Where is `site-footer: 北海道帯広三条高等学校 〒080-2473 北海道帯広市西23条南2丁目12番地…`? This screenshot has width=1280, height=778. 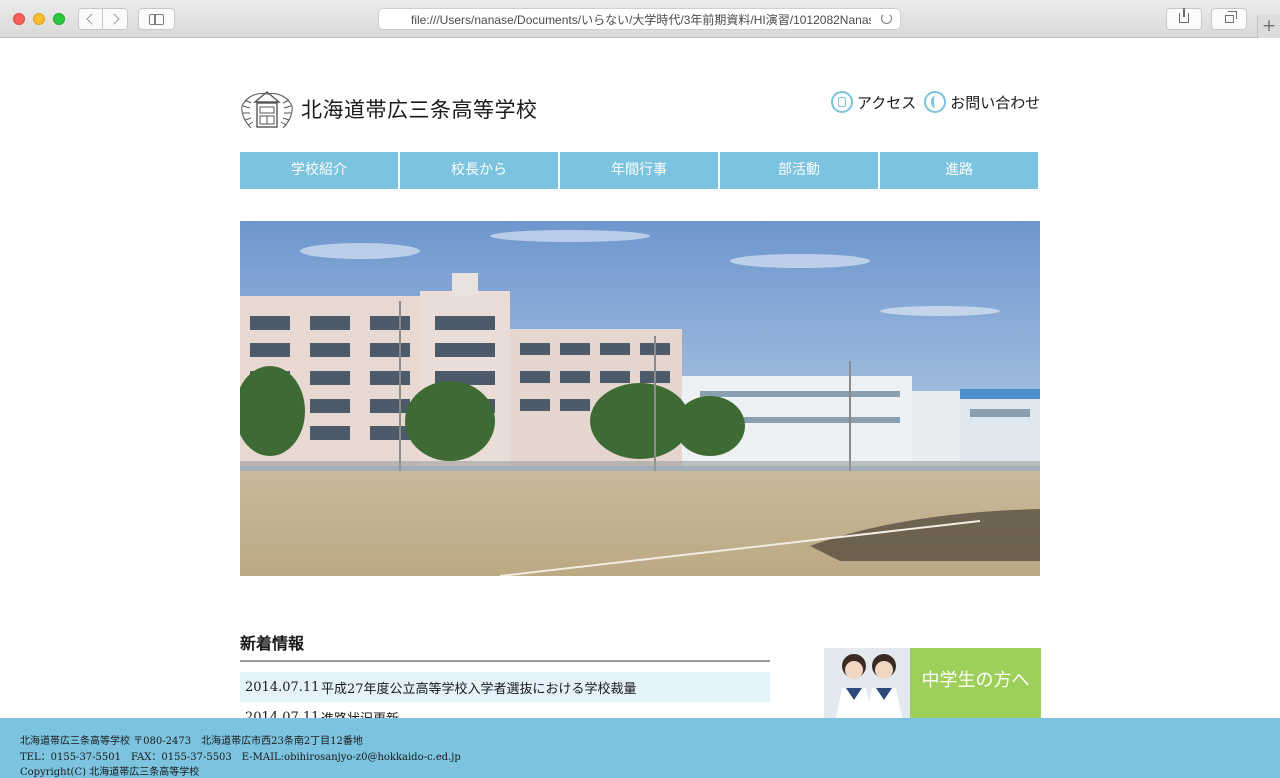 site-footer: 北海道帯広三条高等学校 〒080-2473 北海道帯広市西23条南2丁目12番地… is located at coordinates (640, 748).